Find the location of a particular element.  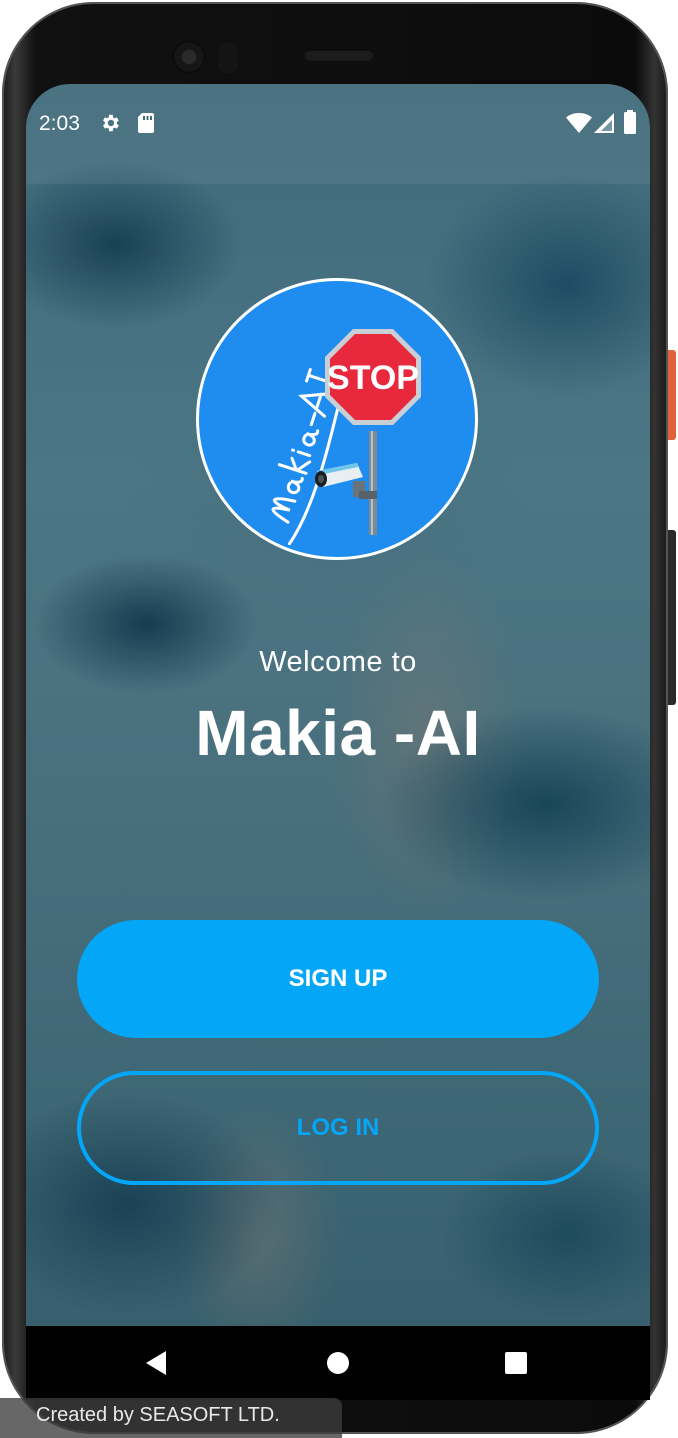

sd-card-icon is located at coordinates (146, 125).